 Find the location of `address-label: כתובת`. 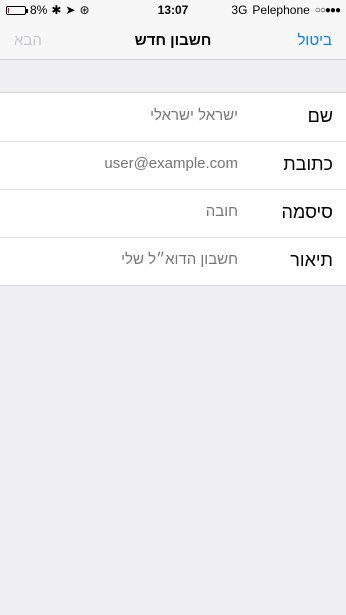

address-label: כתובת is located at coordinates (308, 164).